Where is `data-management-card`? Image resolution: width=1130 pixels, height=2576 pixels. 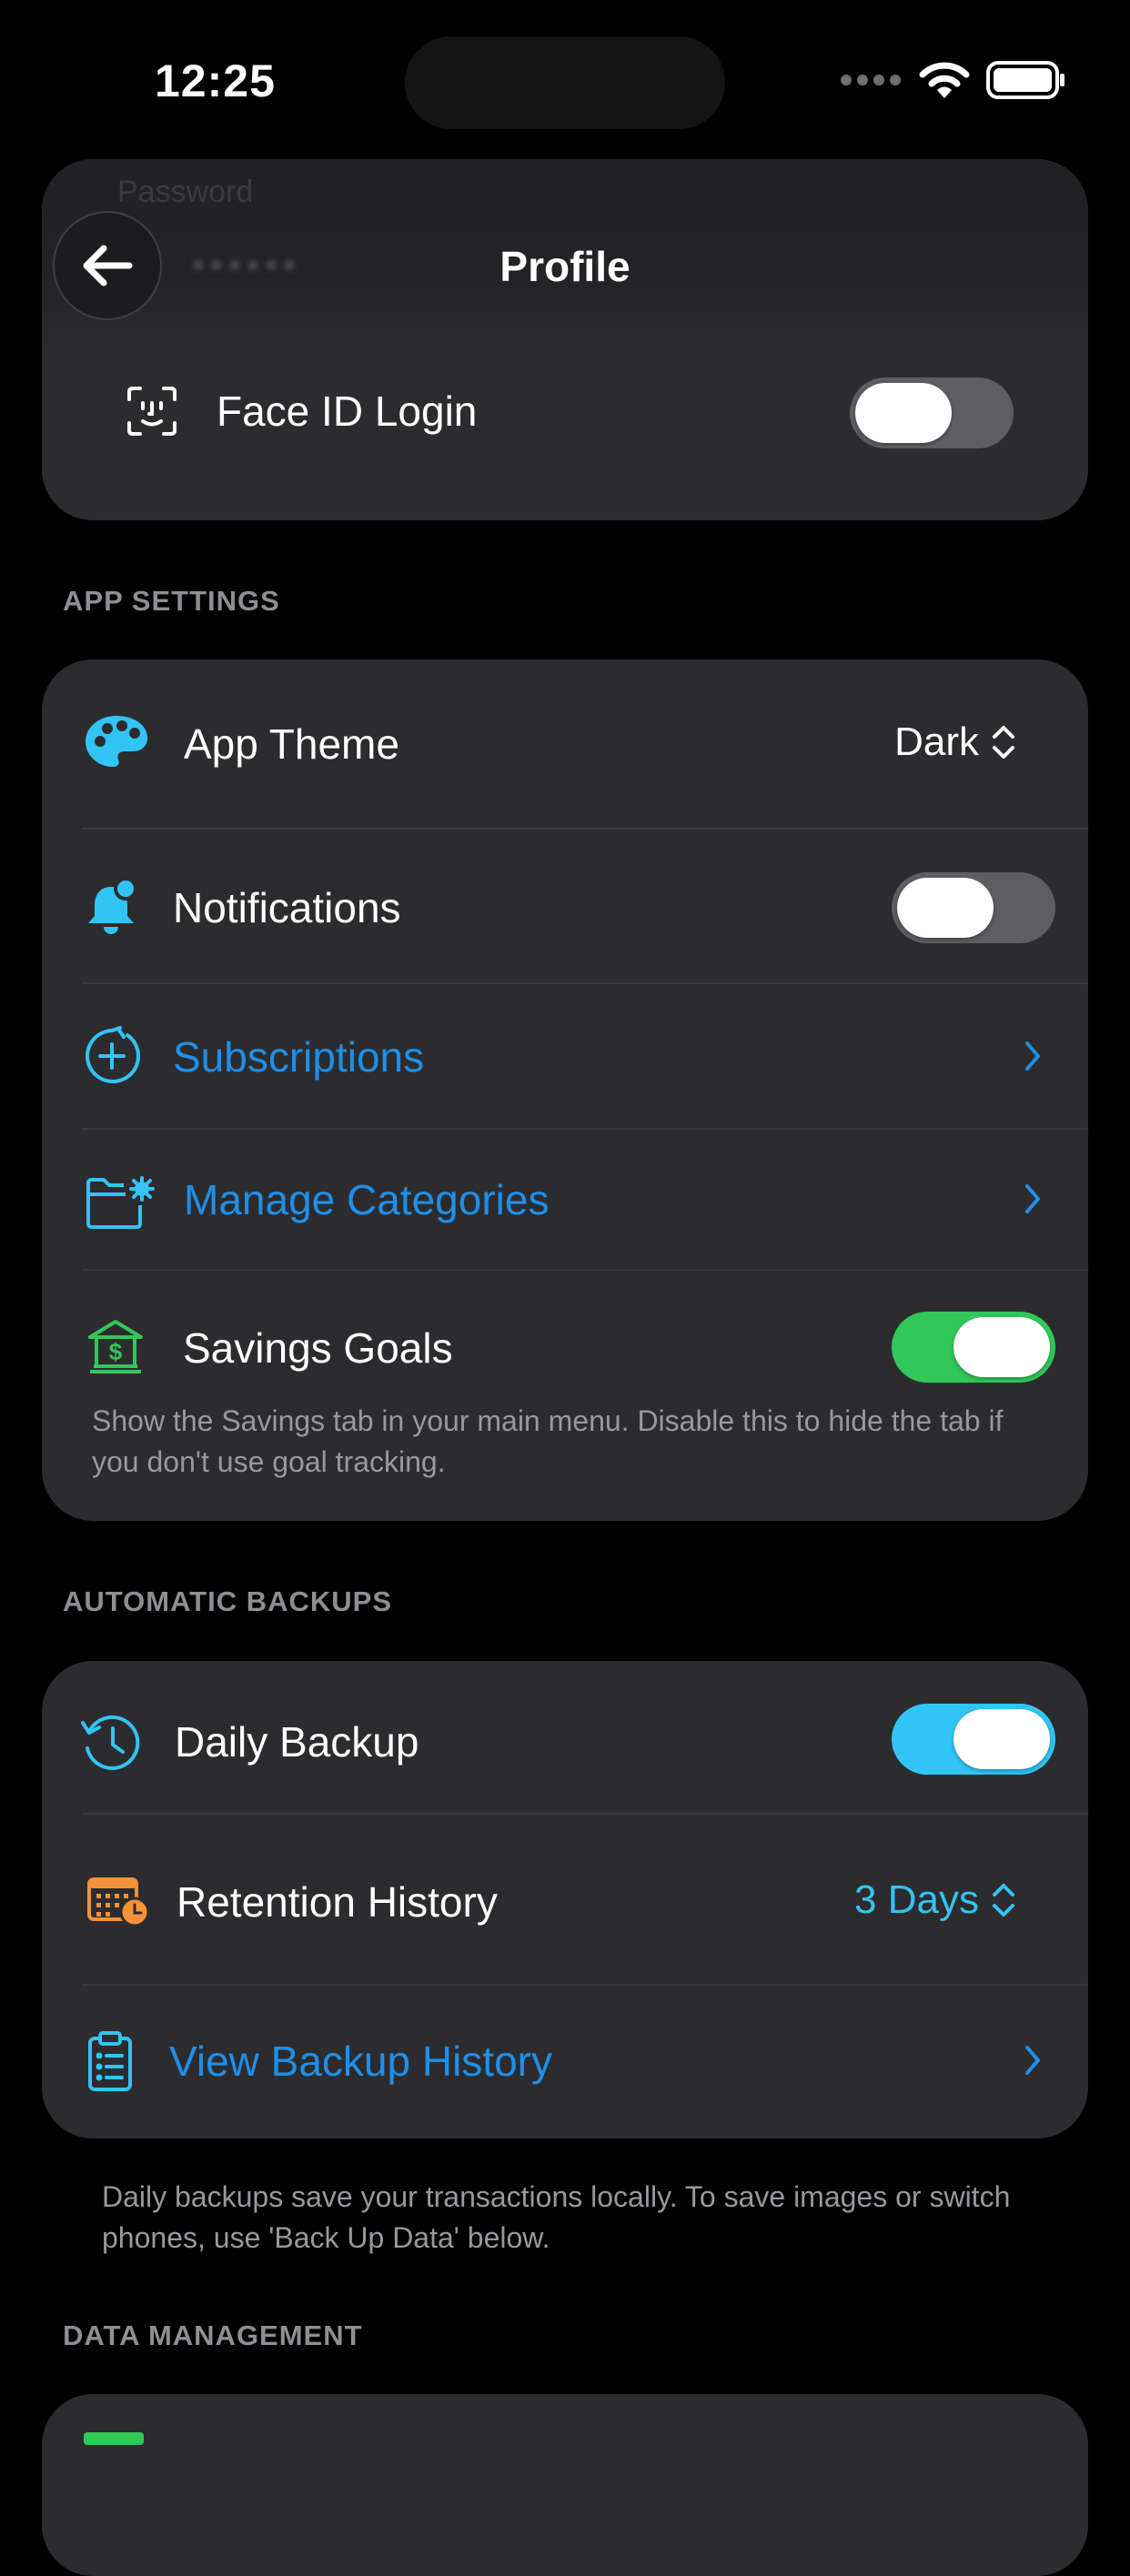
data-management-card is located at coordinates (565, 2485).